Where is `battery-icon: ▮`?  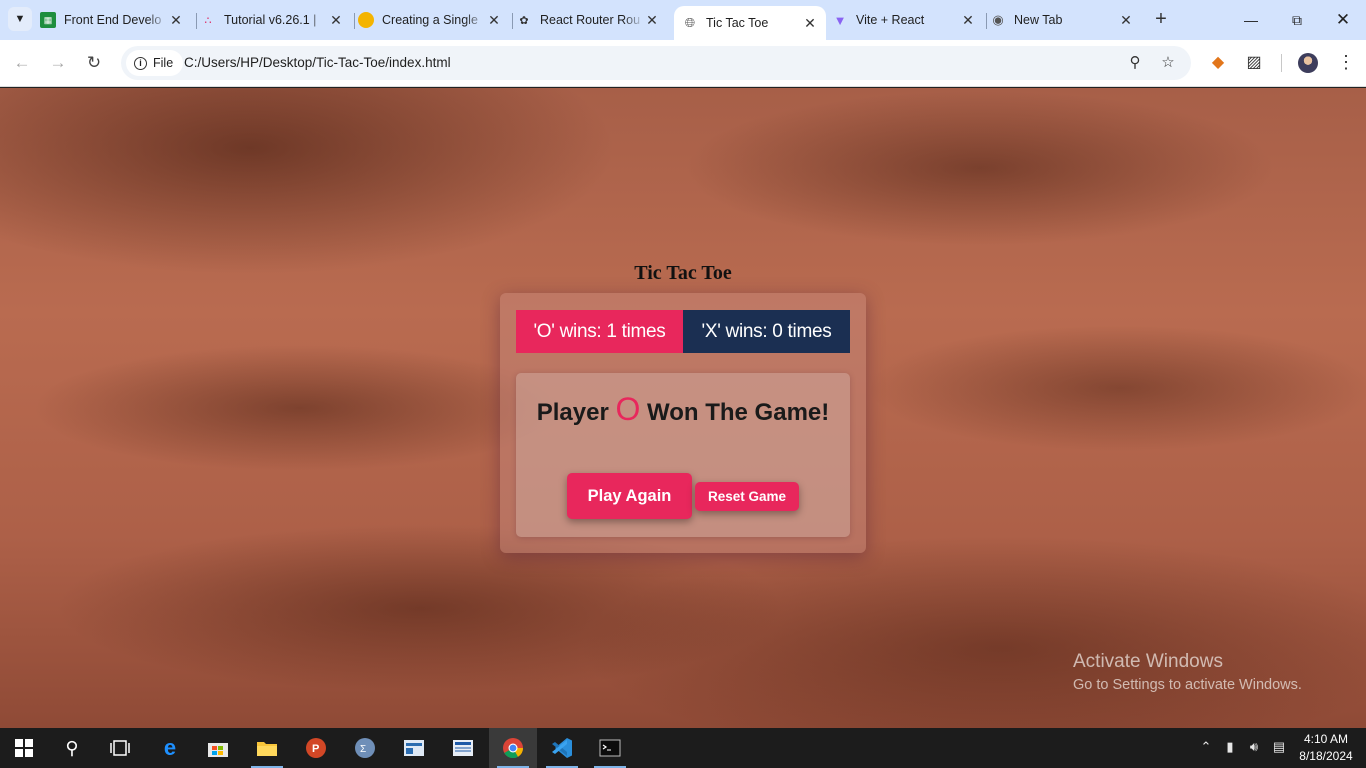 battery-icon: ▮ is located at coordinates (1230, 748).